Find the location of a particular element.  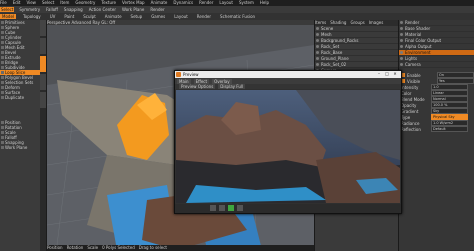

shader-name: Final Color Output is located at coordinates (423, 40).